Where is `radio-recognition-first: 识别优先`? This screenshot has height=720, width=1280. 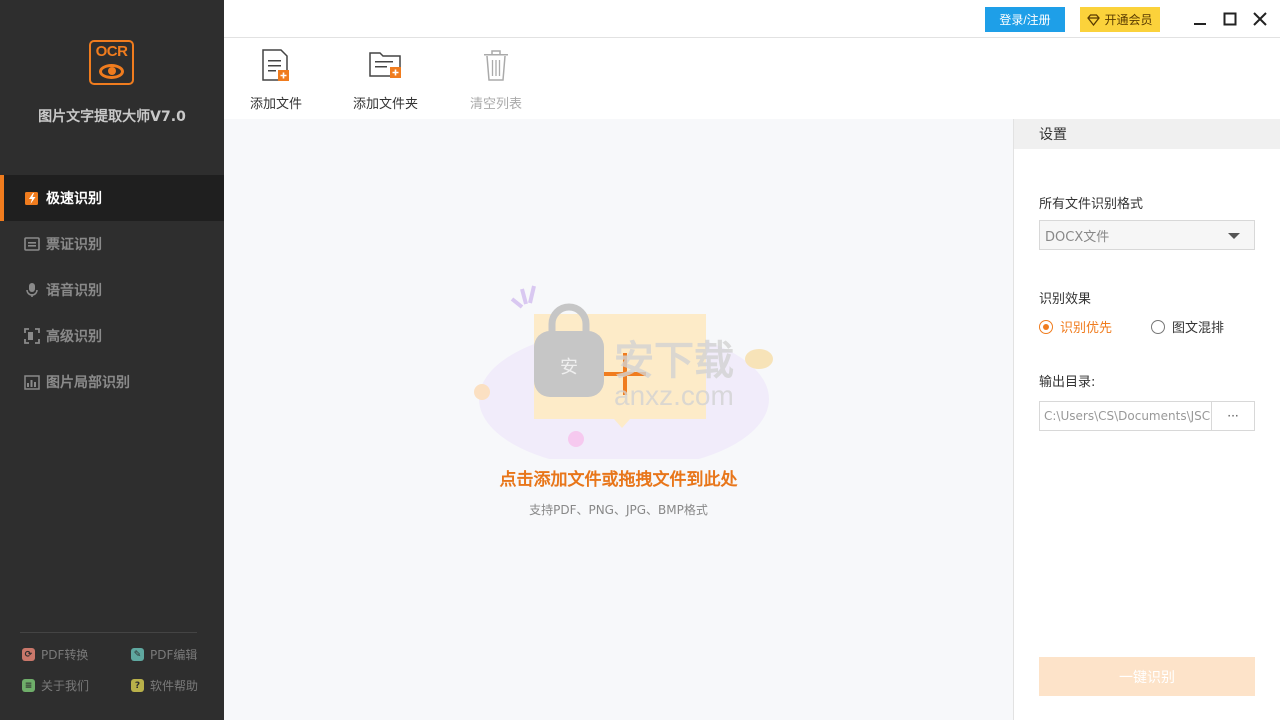
radio-recognition-first: 识别优先 is located at coordinates (1075, 326).